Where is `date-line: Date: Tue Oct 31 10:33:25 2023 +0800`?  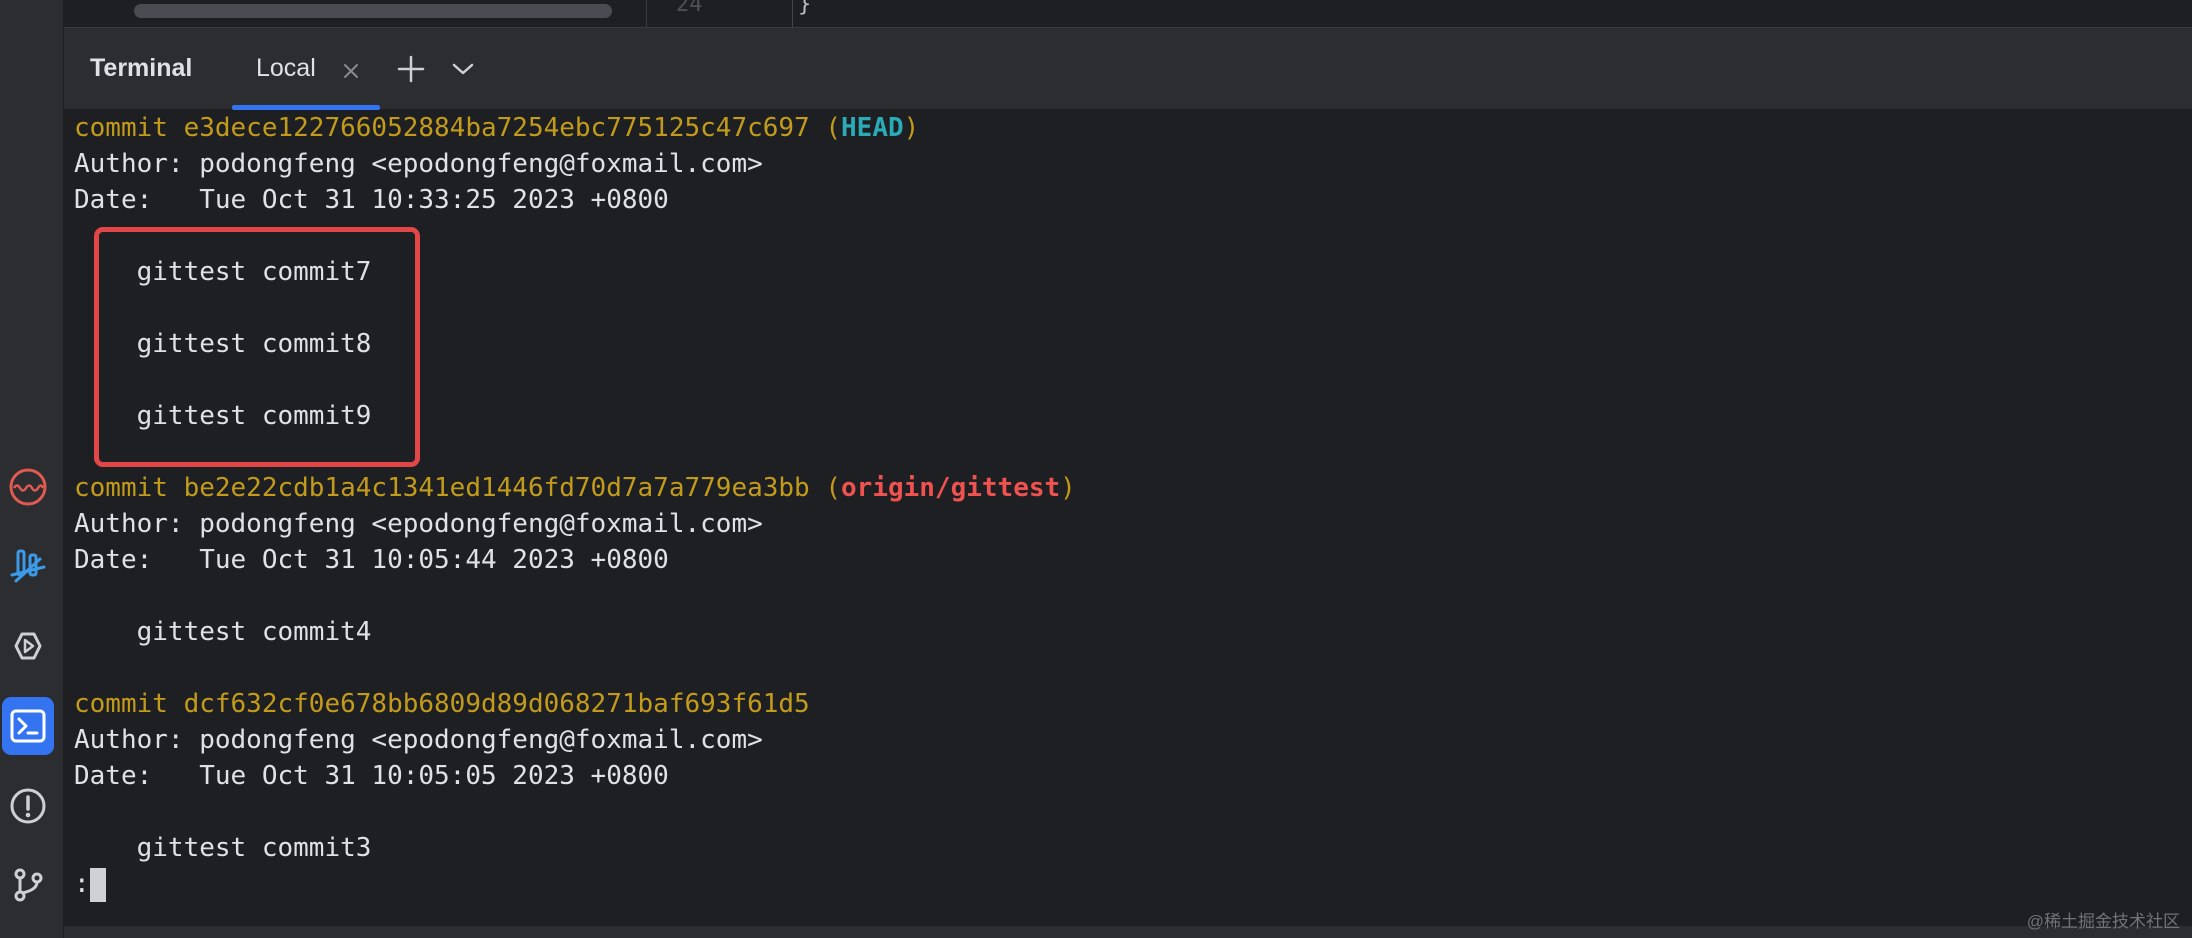 date-line: Date: Tue Oct 31 10:33:25 2023 +0800 is located at coordinates (371, 200).